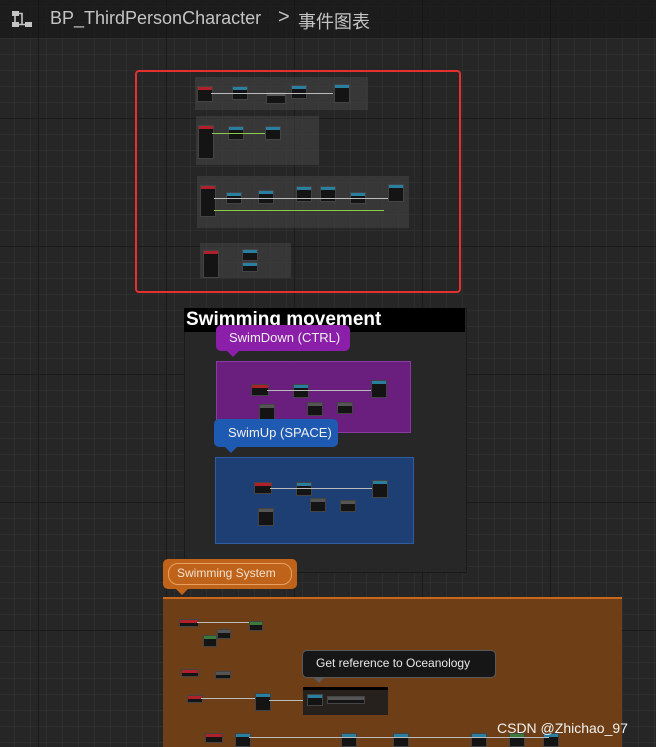  What do you see at coordinates (393, 663) in the screenshot?
I see `get-reference-label: Get reference to Oceanology` at bounding box center [393, 663].